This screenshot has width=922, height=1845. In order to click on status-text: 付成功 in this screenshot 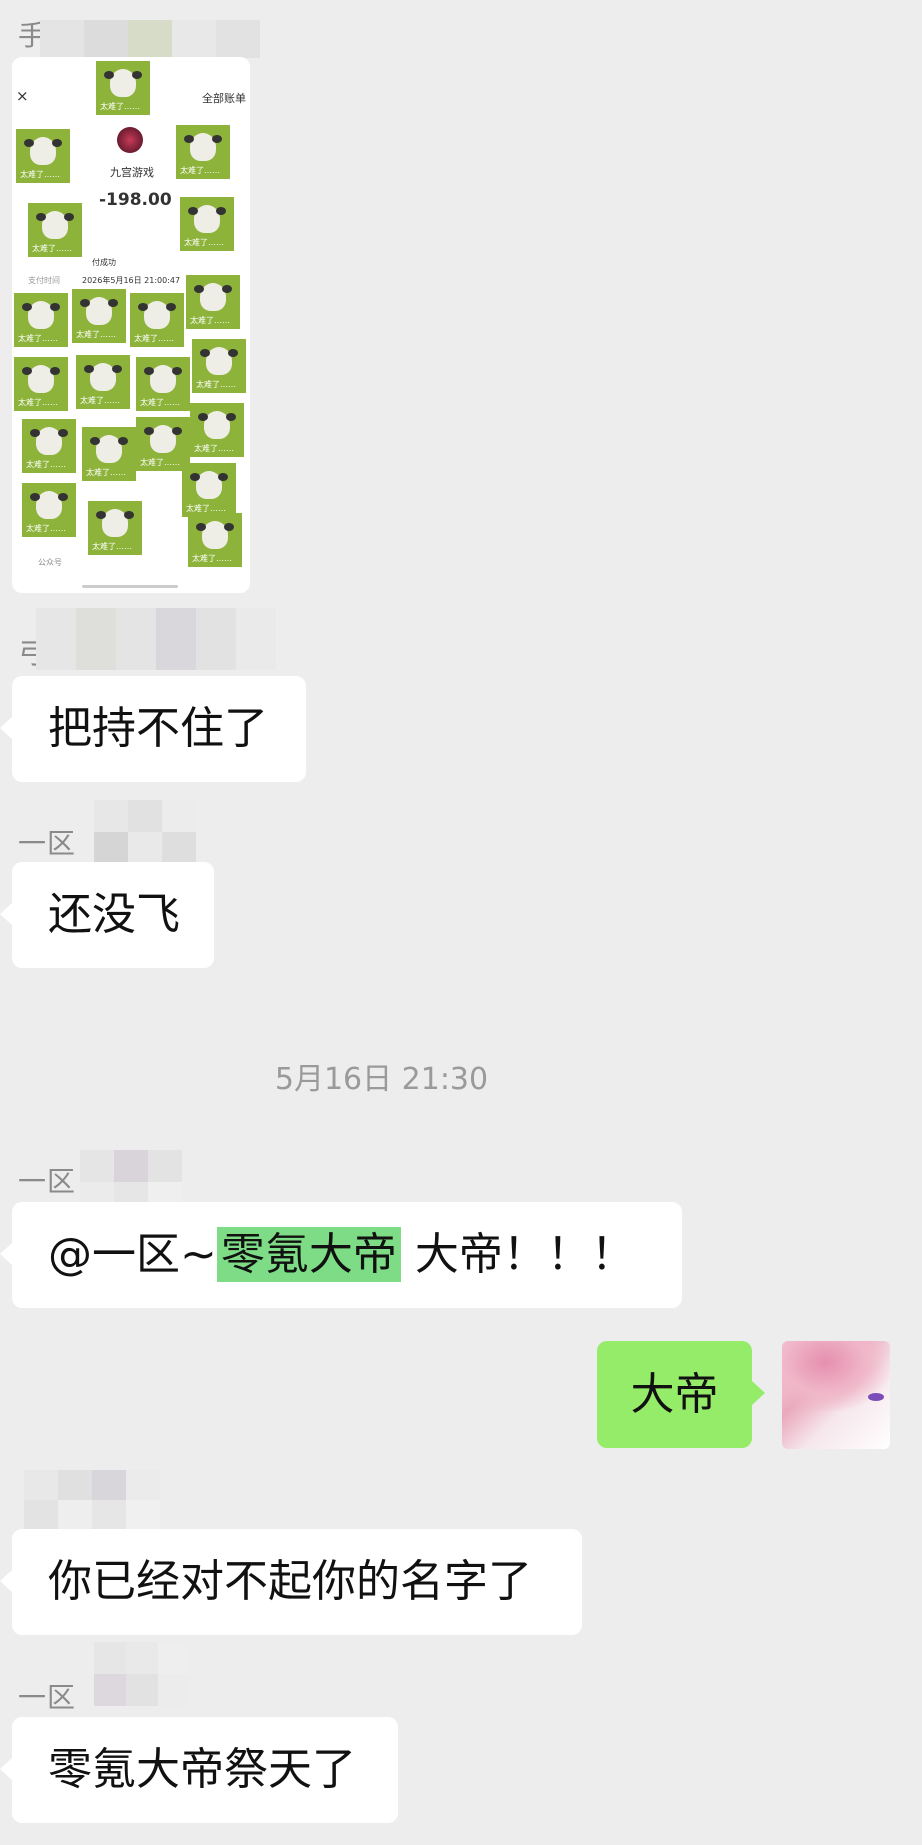, I will do `click(104, 262)`.